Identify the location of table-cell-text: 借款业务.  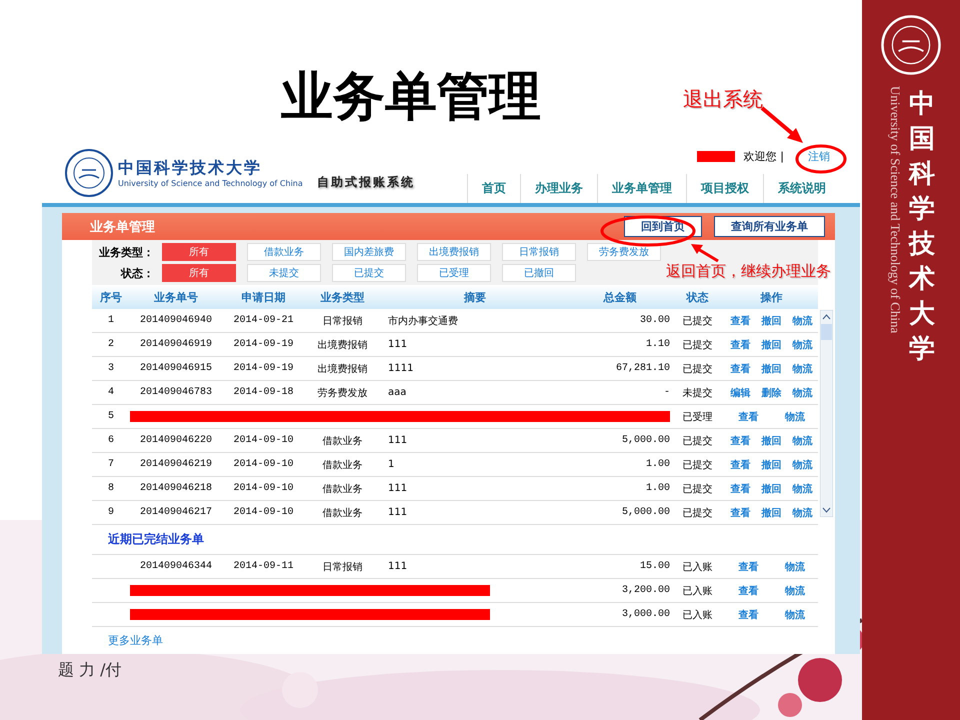
(343, 513).